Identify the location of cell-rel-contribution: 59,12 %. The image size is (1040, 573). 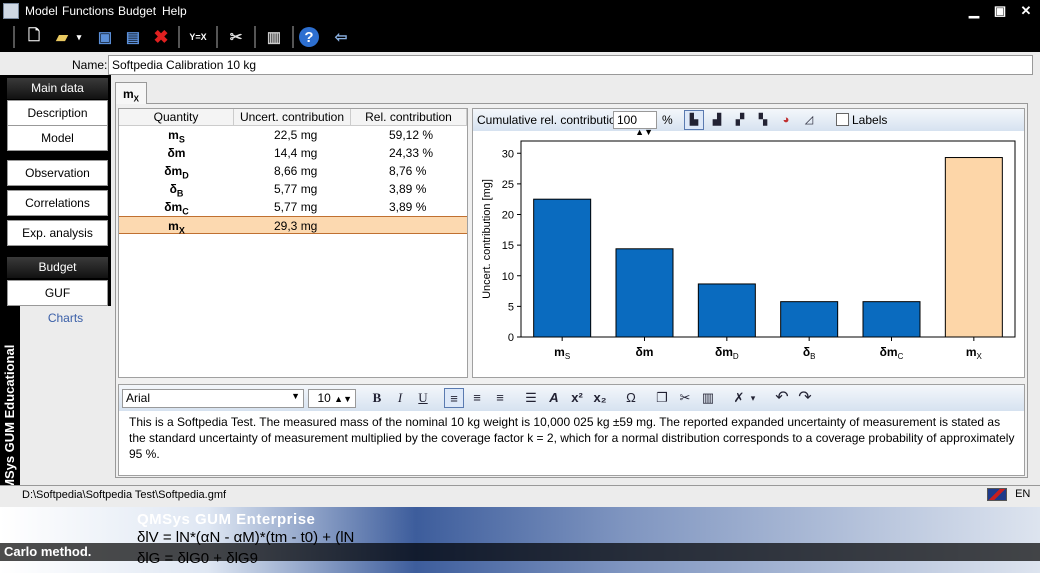
(411, 135).